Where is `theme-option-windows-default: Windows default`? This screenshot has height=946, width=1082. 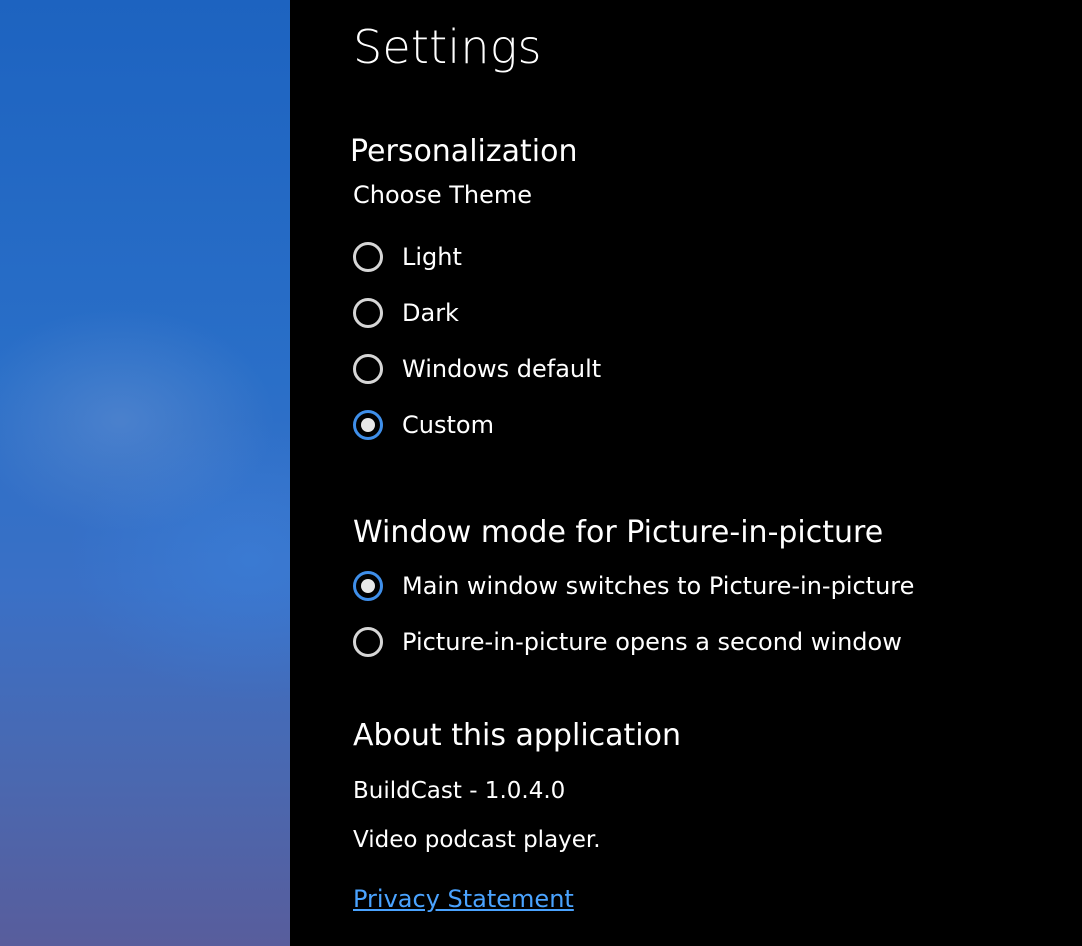 theme-option-windows-default: Windows default is located at coordinates (477, 369).